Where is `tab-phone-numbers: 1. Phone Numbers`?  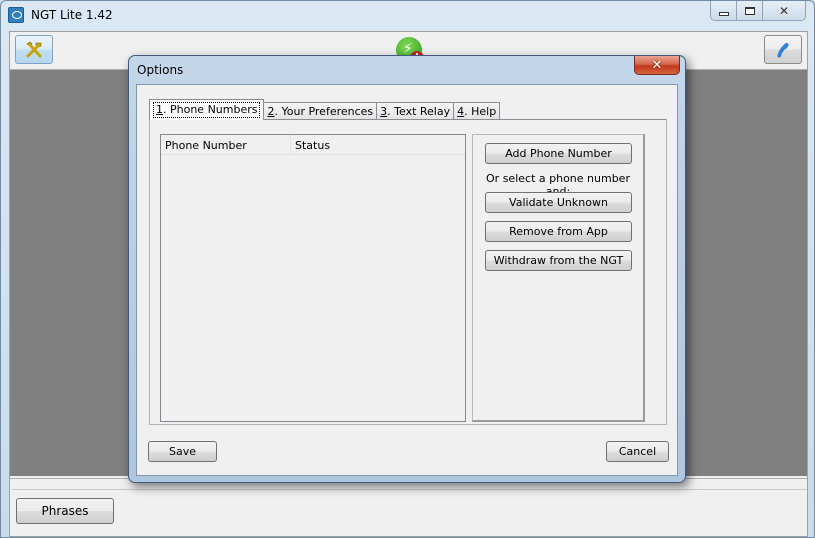
tab-phone-numbers: 1. Phone Numbers is located at coordinates (207, 109).